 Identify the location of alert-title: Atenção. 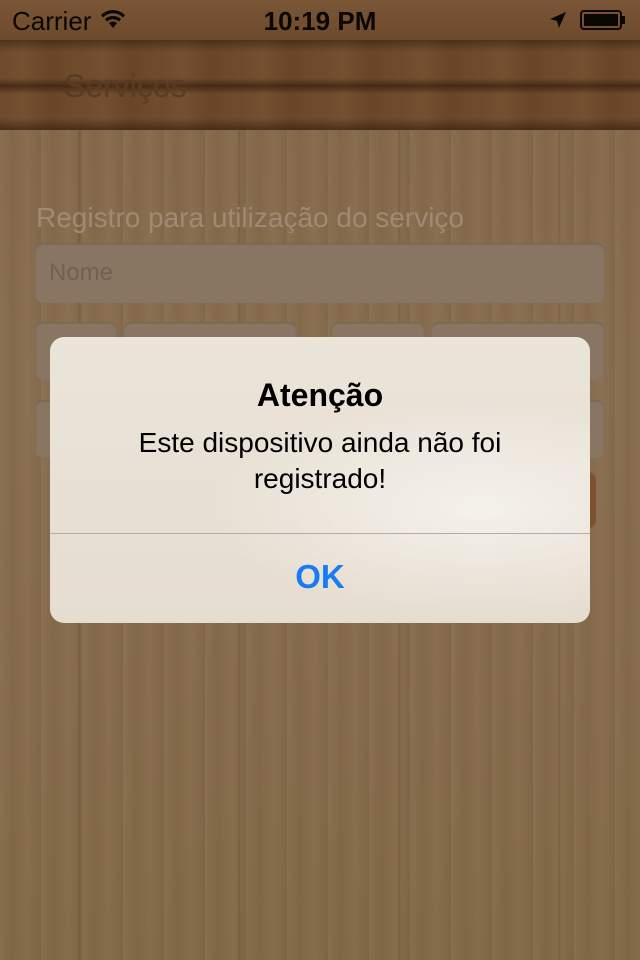
(320, 395).